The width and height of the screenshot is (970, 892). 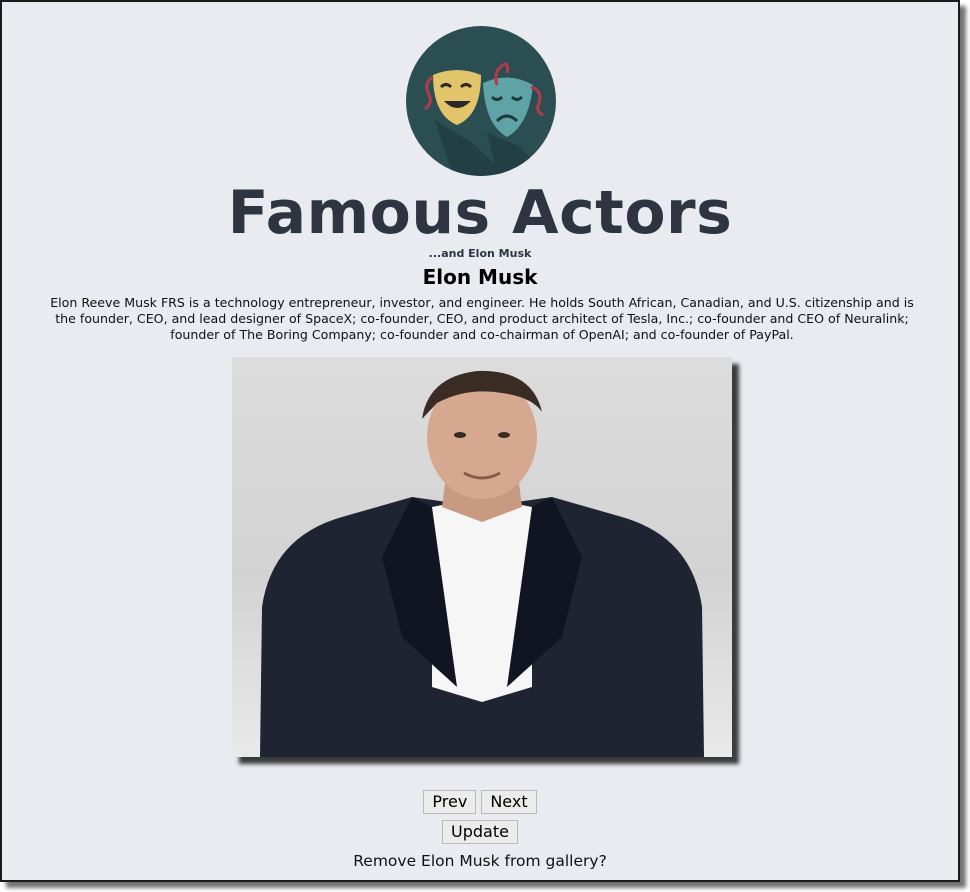 What do you see at coordinates (480, 213) in the screenshot?
I see `page-title: Famous Actors` at bounding box center [480, 213].